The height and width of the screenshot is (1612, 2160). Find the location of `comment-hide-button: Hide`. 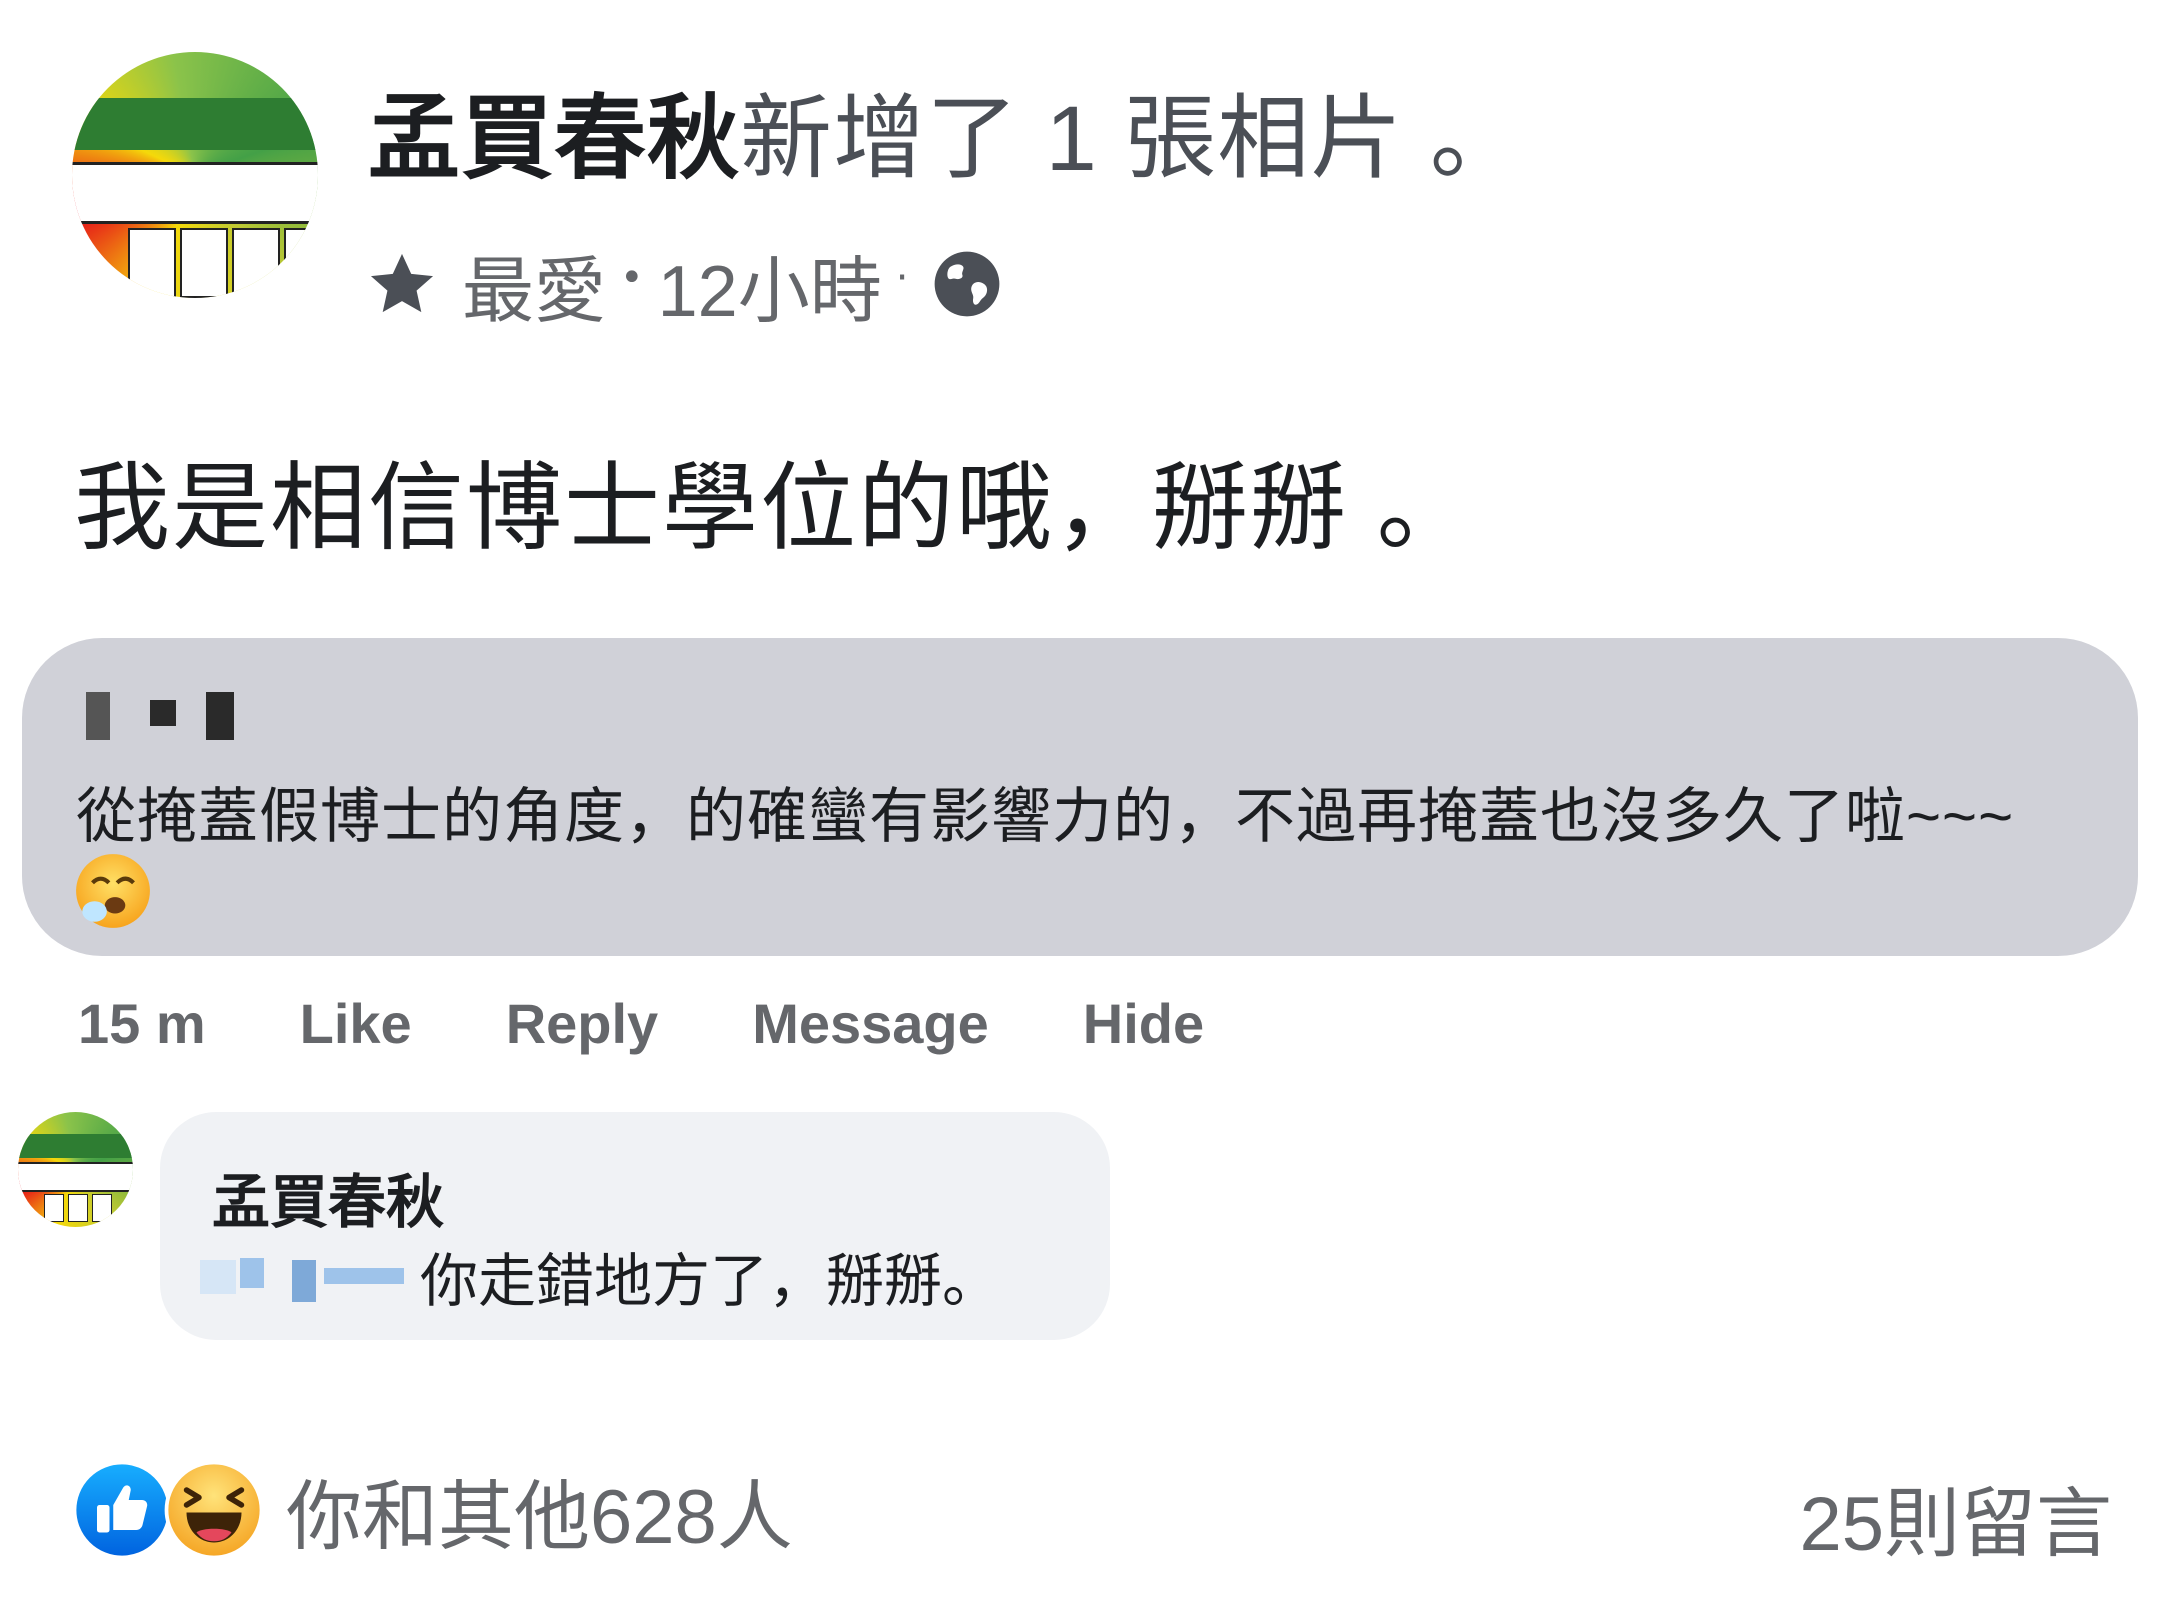

comment-hide-button: Hide is located at coordinates (1143, 1023).